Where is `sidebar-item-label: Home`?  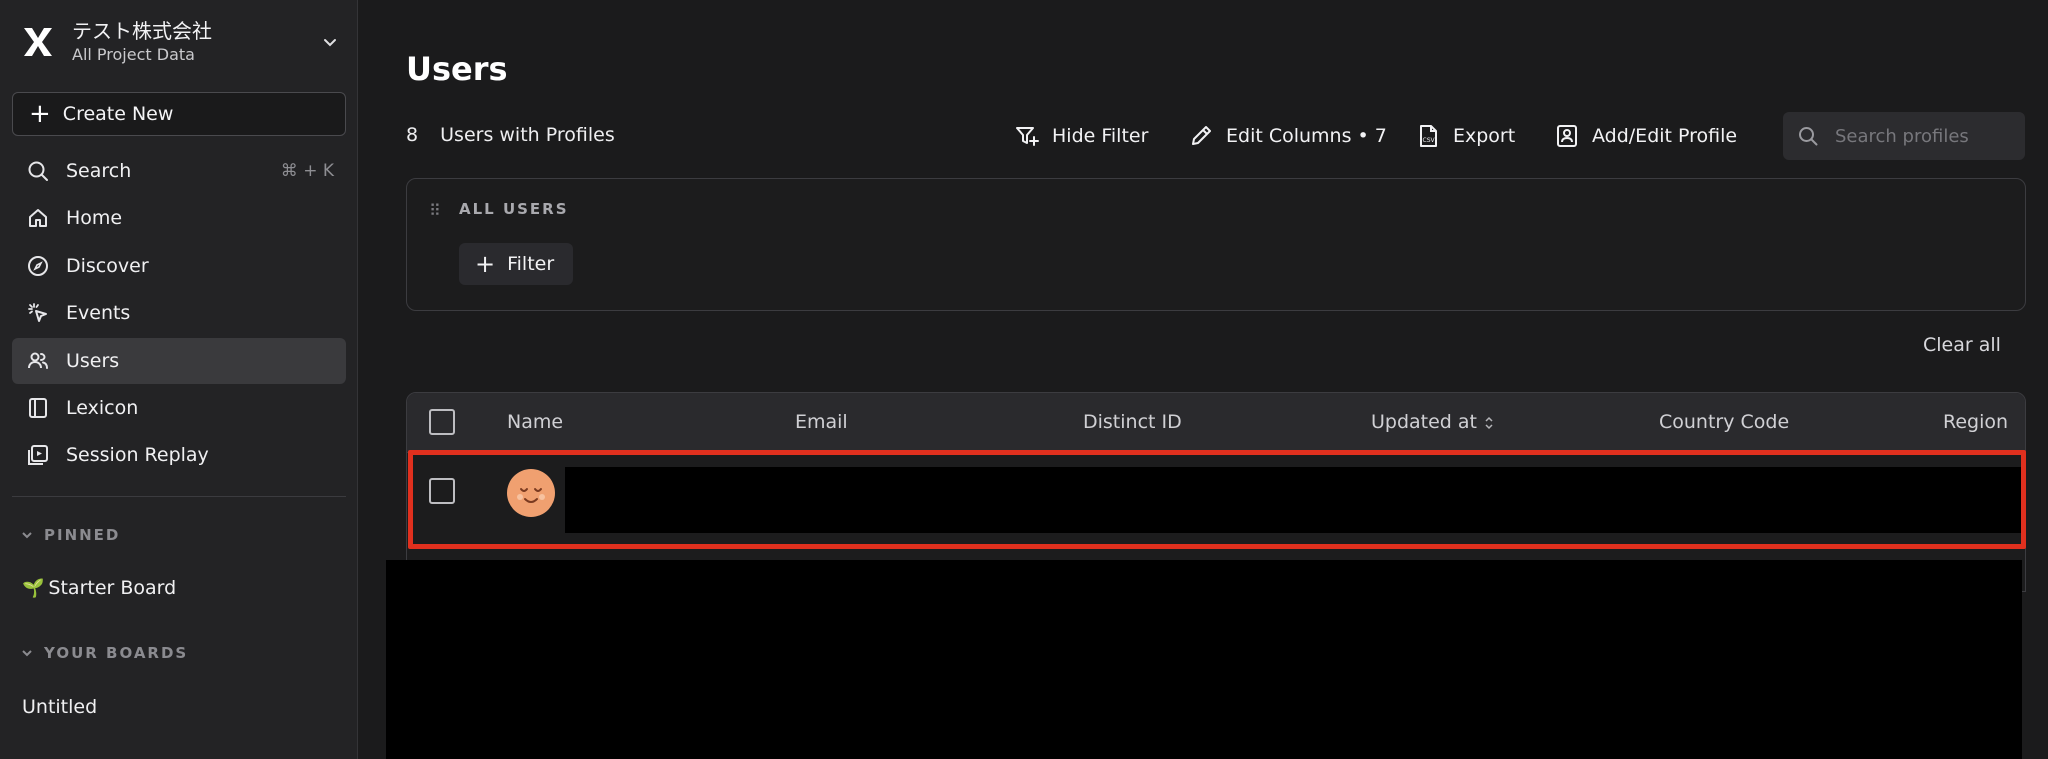
sidebar-item-label: Home is located at coordinates (94, 218).